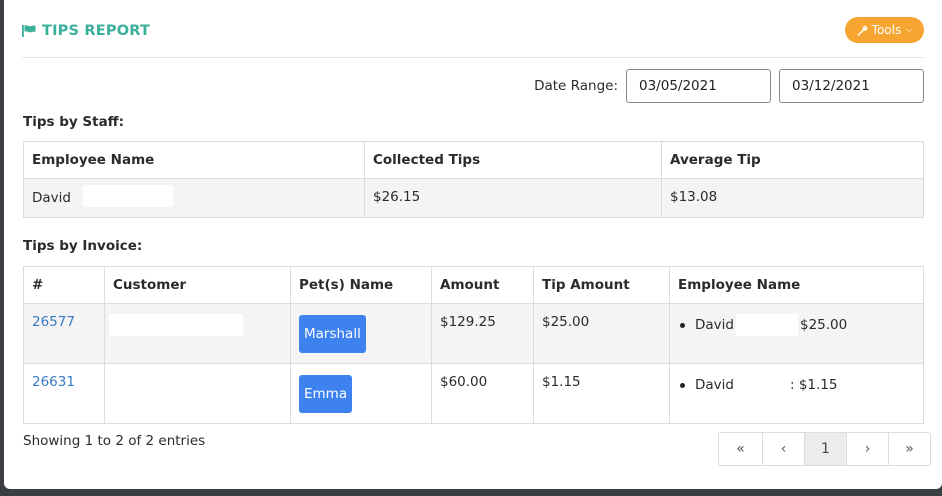 The width and height of the screenshot is (942, 496). I want to click on pet-name-button: Emma, so click(326, 394).